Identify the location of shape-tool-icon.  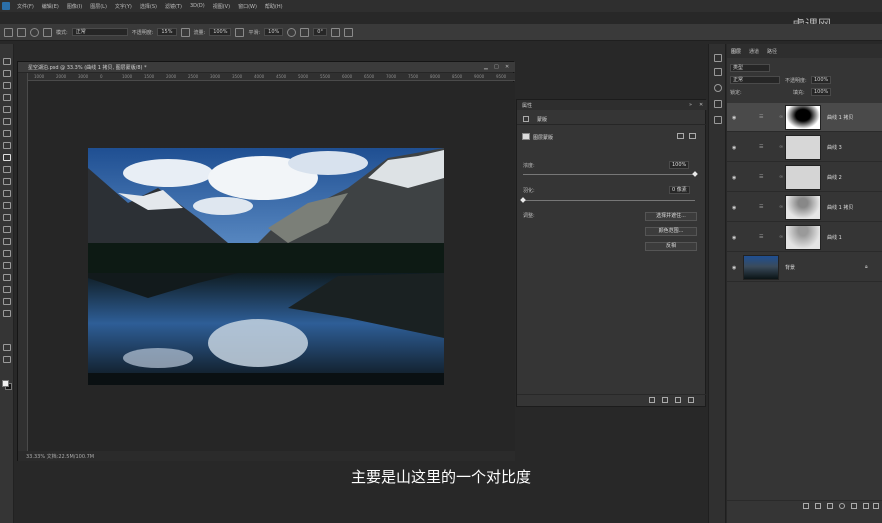
(7, 277).